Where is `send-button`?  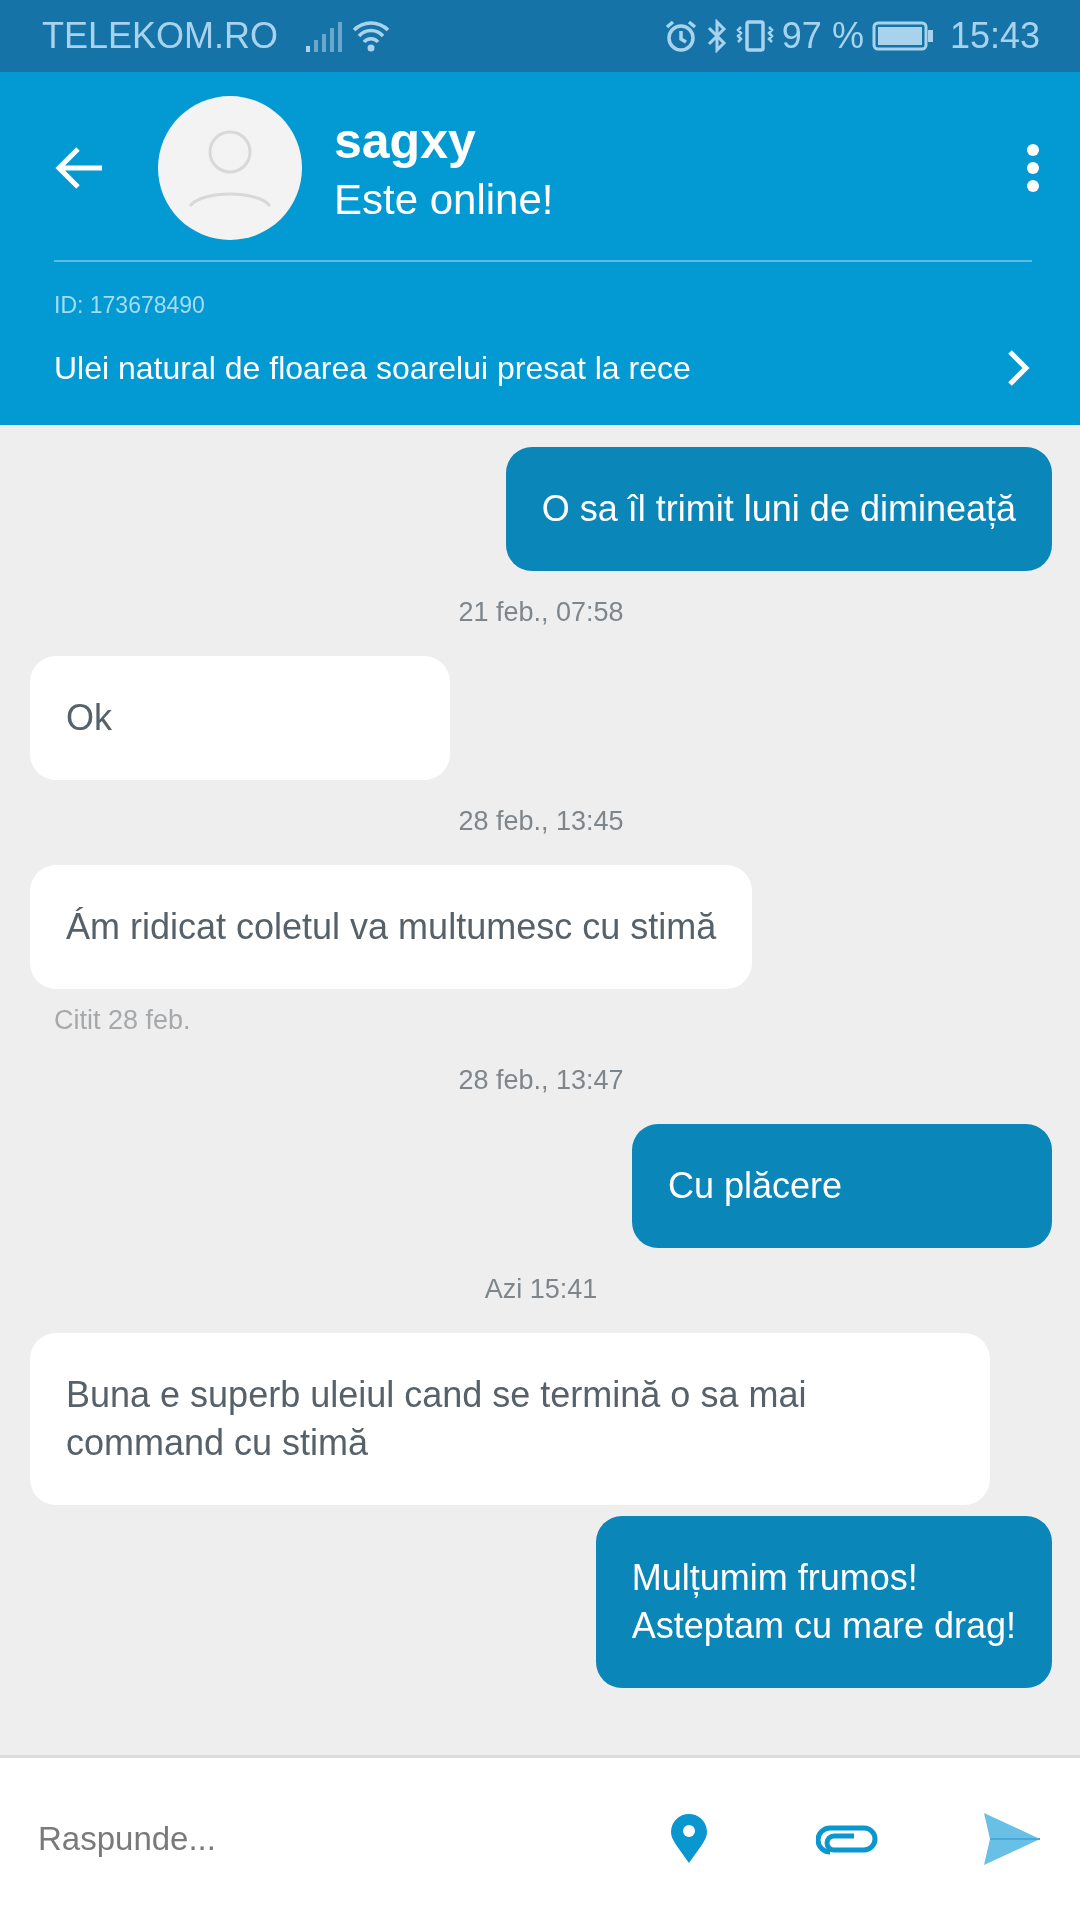 send-button is located at coordinates (1011, 1839).